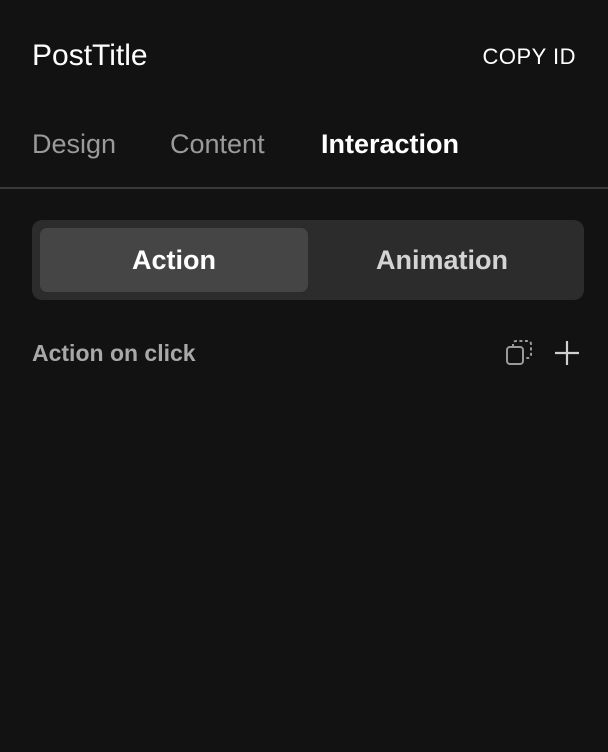  I want to click on interaction-mode-switch: Action Animation, so click(308, 260).